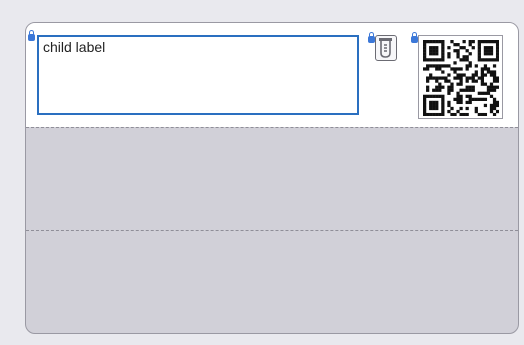 This screenshot has height=345, width=524. Describe the element at coordinates (386, 48) in the screenshot. I see `test-tube-icon` at that location.